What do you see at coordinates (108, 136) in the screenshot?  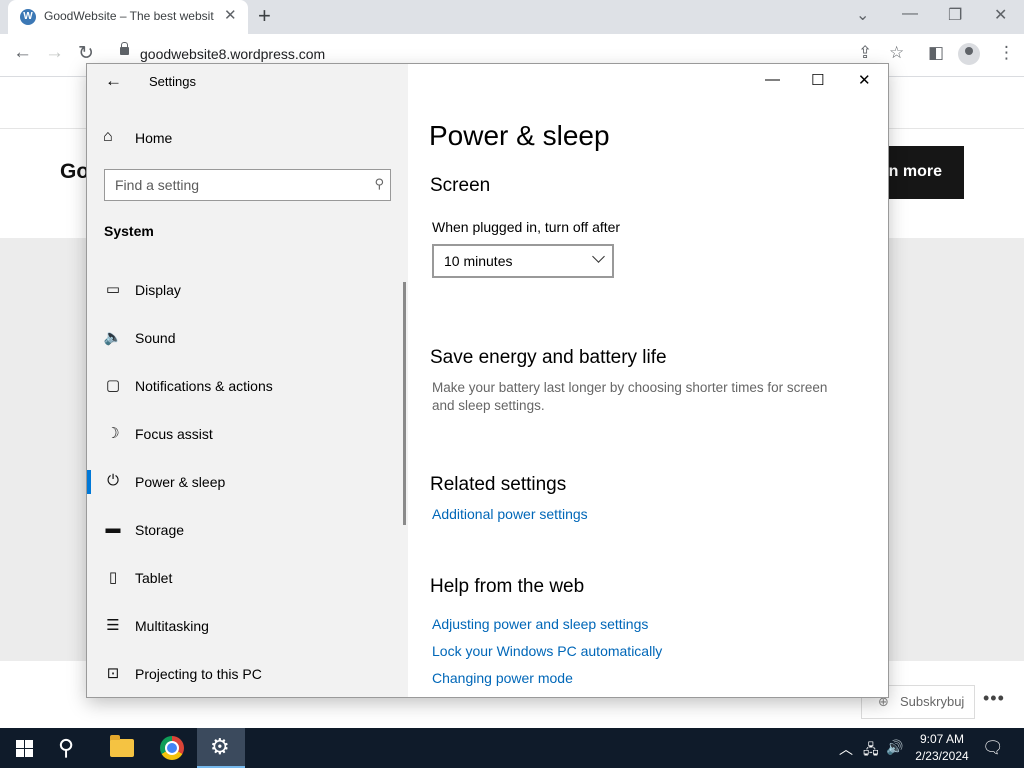 I see `home-icon: ⌂` at bounding box center [108, 136].